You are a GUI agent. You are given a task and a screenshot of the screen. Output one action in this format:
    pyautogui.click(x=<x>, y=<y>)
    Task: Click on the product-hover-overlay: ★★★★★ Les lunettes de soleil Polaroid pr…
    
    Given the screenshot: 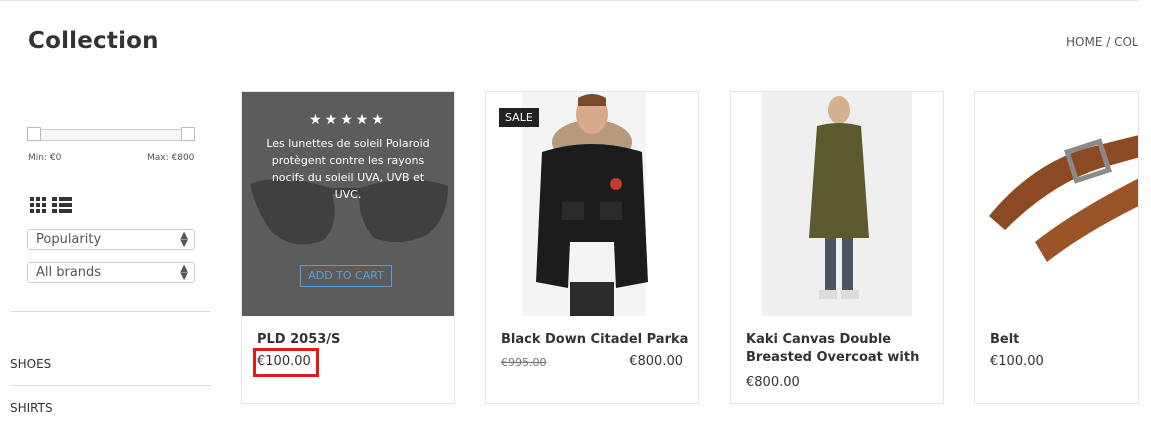 What is the action you would take?
    pyautogui.click(x=348, y=204)
    